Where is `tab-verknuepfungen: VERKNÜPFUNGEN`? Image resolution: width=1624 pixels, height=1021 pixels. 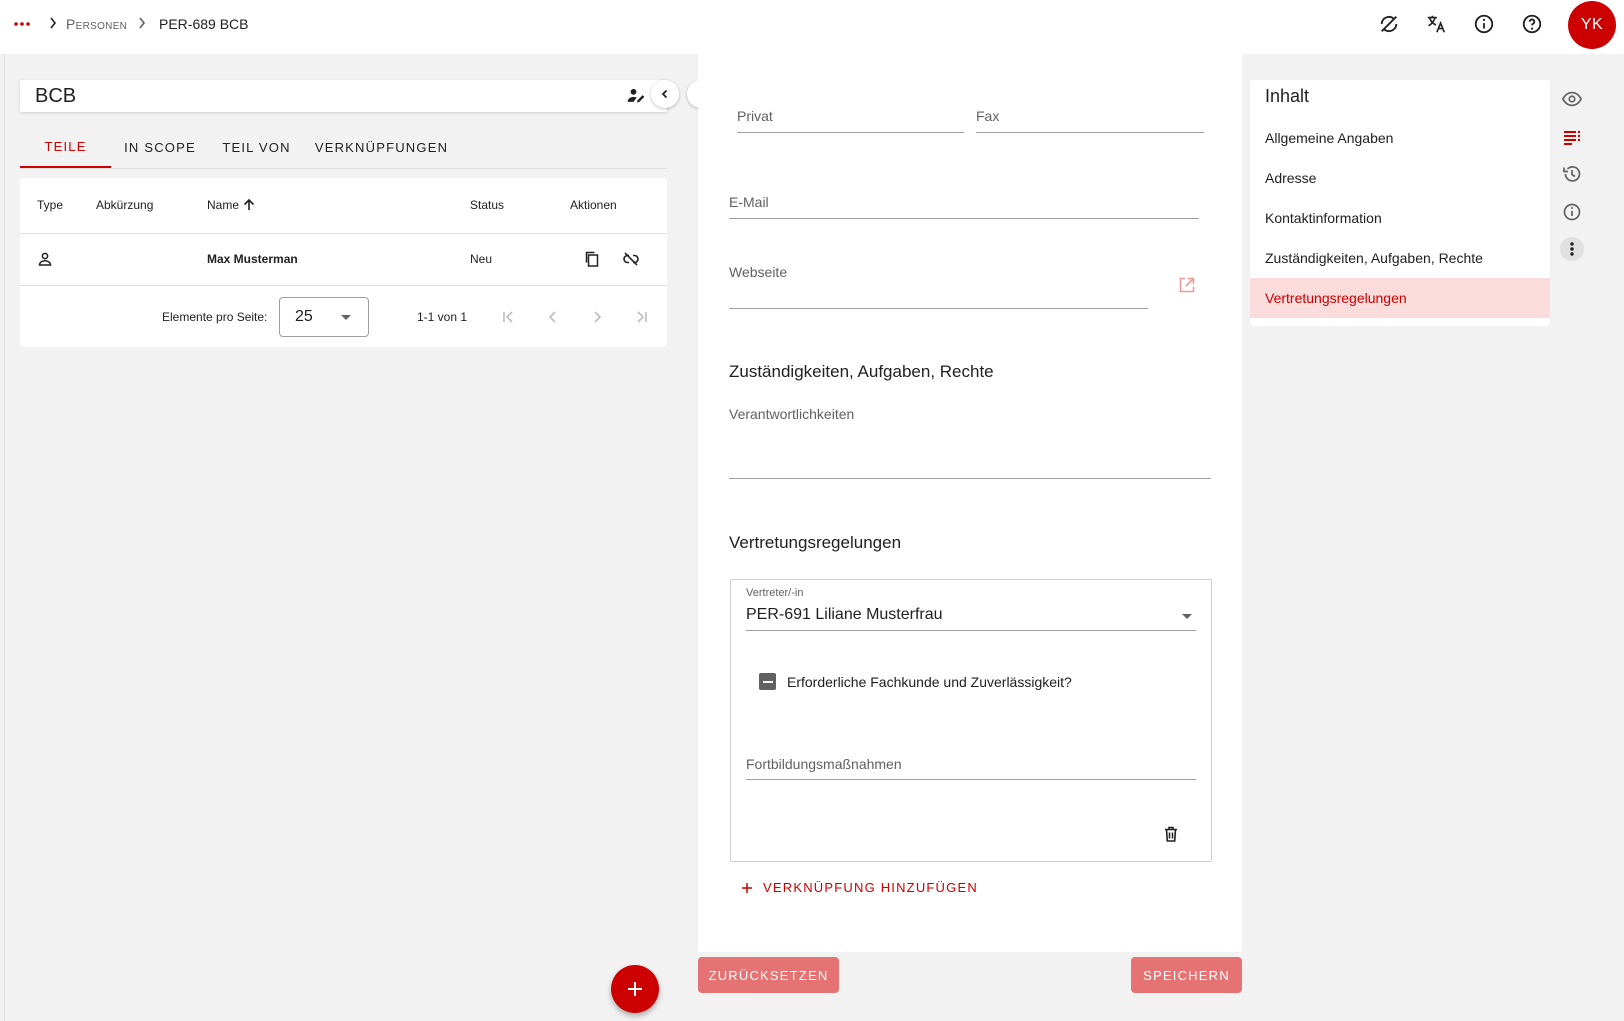 tab-verknuepfungen: VERKNÜPFUNGEN is located at coordinates (381, 147).